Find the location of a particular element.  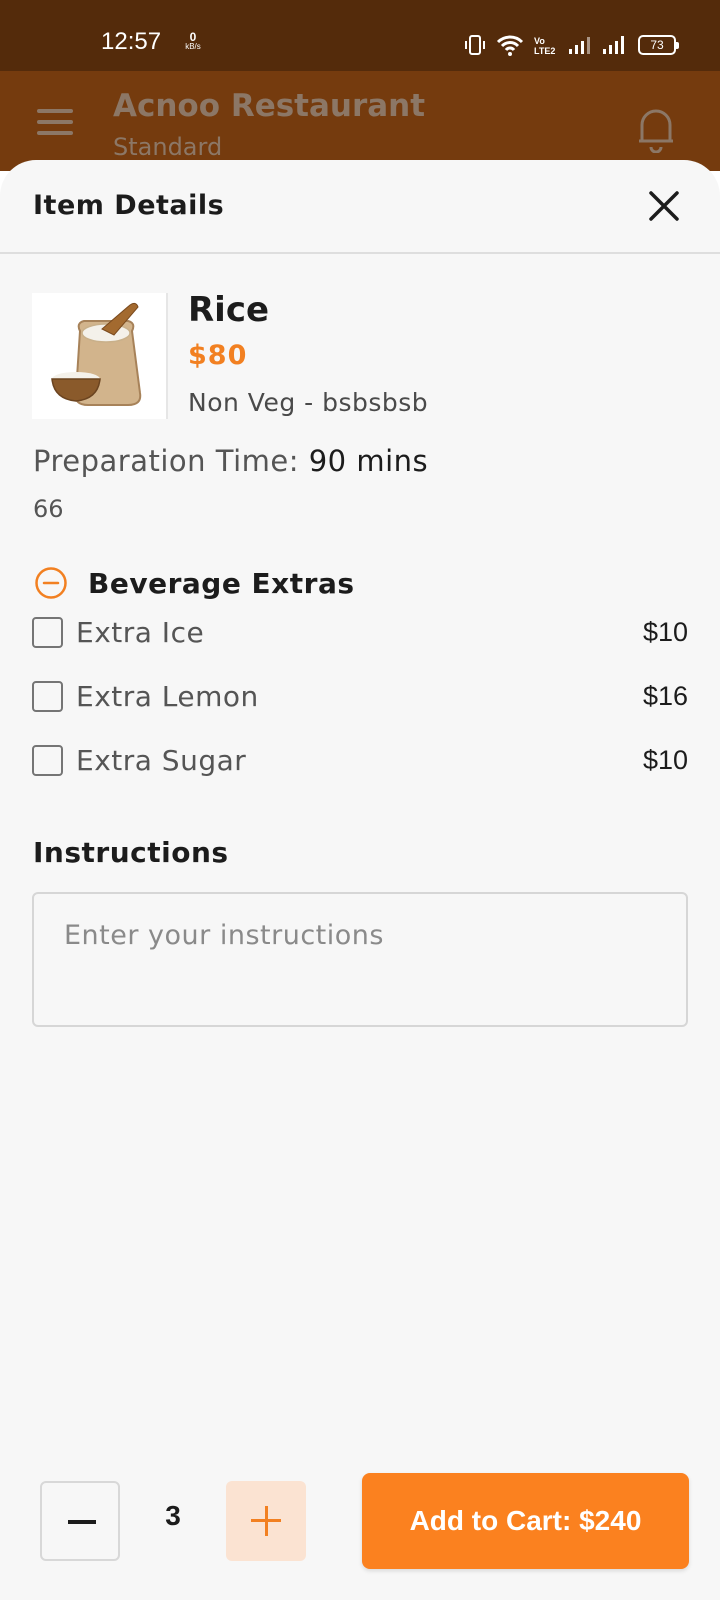

status-icons: Vo LTE2 73 is located at coordinates (571, 45).